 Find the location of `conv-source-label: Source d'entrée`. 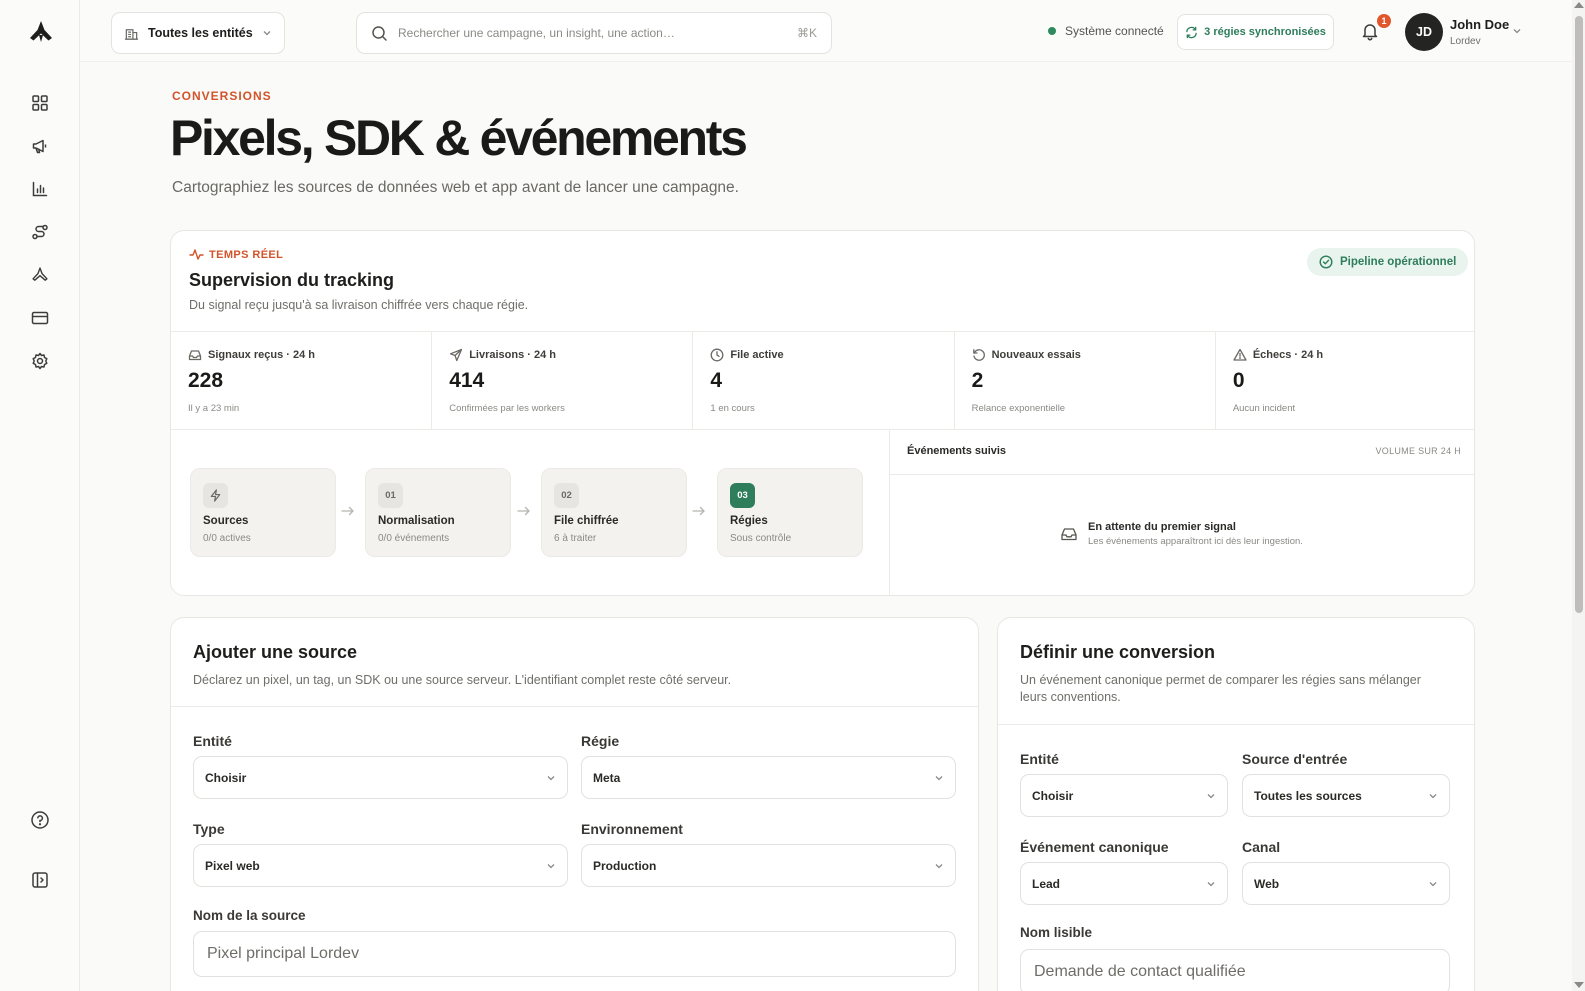

conv-source-label: Source d'entrée is located at coordinates (1295, 759).